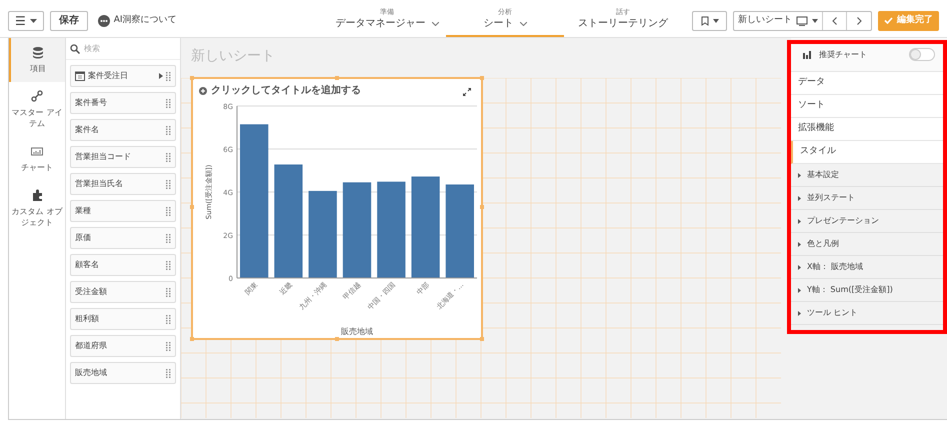 This screenshot has width=947, height=430. What do you see at coordinates (129, 48) in the screenshot?
I see `search-field: 検索` at bounding box center [129, 48].